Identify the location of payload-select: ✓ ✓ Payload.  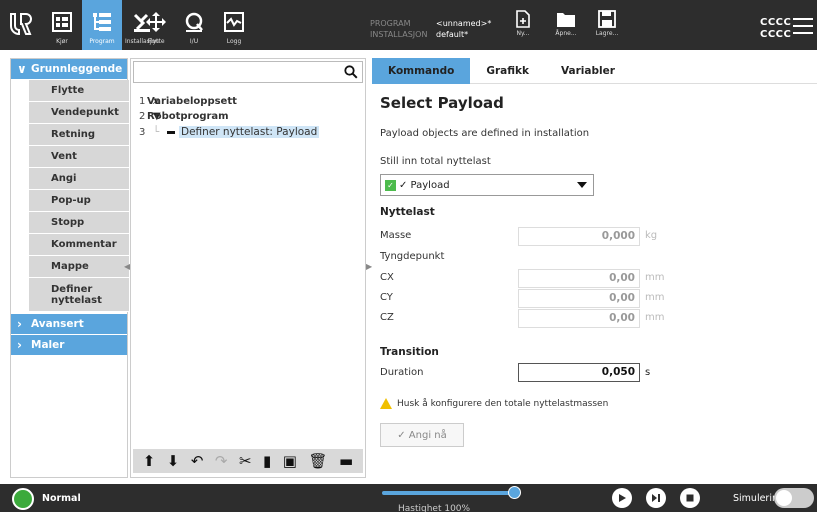
(487, 185).